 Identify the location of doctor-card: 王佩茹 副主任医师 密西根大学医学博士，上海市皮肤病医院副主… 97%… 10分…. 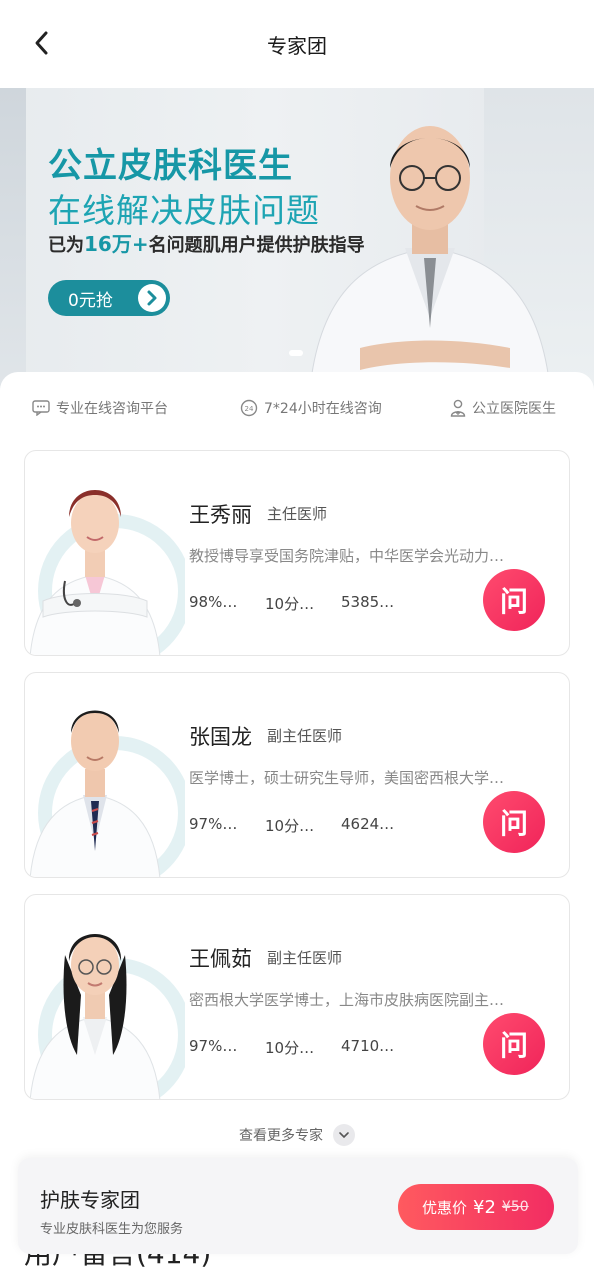
(297, 997).